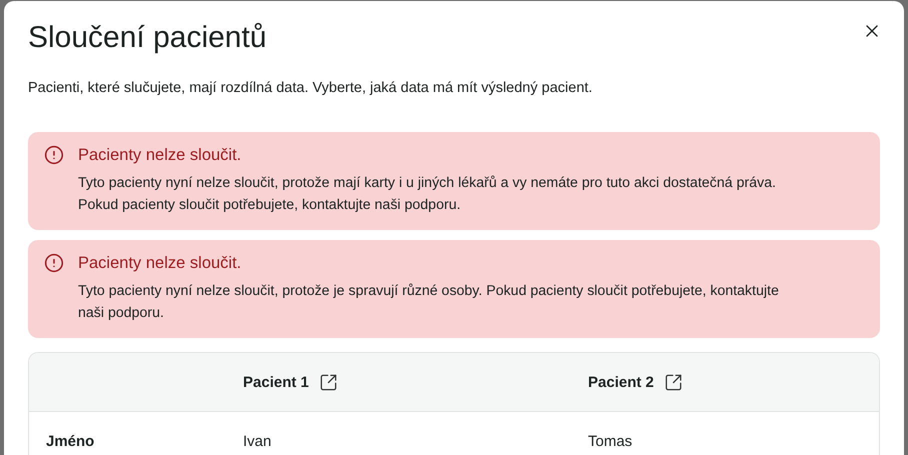  Describe the element at coordinates (311, 88) in the screenshot. I see `dialog-description: Pacienti, které slučujete, mají rozdílná data. Vyberte, jaká data má mít výsledný pacient.` at that location.